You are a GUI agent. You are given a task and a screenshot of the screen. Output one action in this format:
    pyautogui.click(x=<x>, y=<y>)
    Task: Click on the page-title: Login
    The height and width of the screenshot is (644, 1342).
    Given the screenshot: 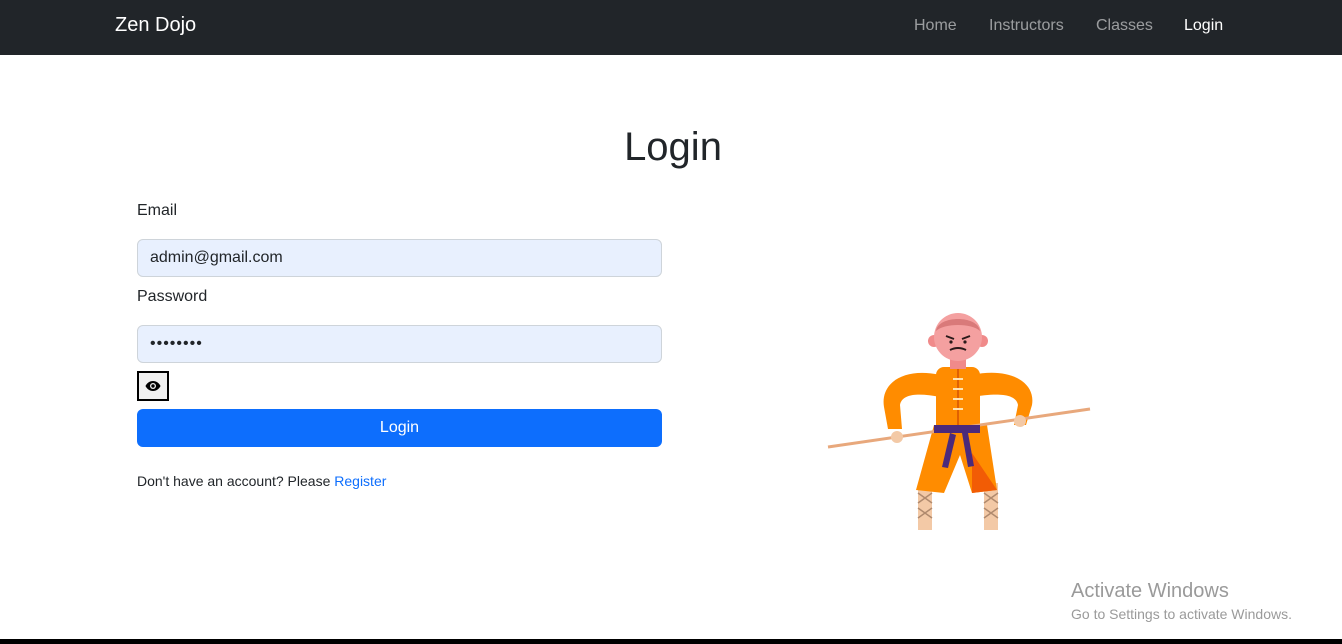 What is the action you would take?
    pyautogui.click(x=673, y=147)
    